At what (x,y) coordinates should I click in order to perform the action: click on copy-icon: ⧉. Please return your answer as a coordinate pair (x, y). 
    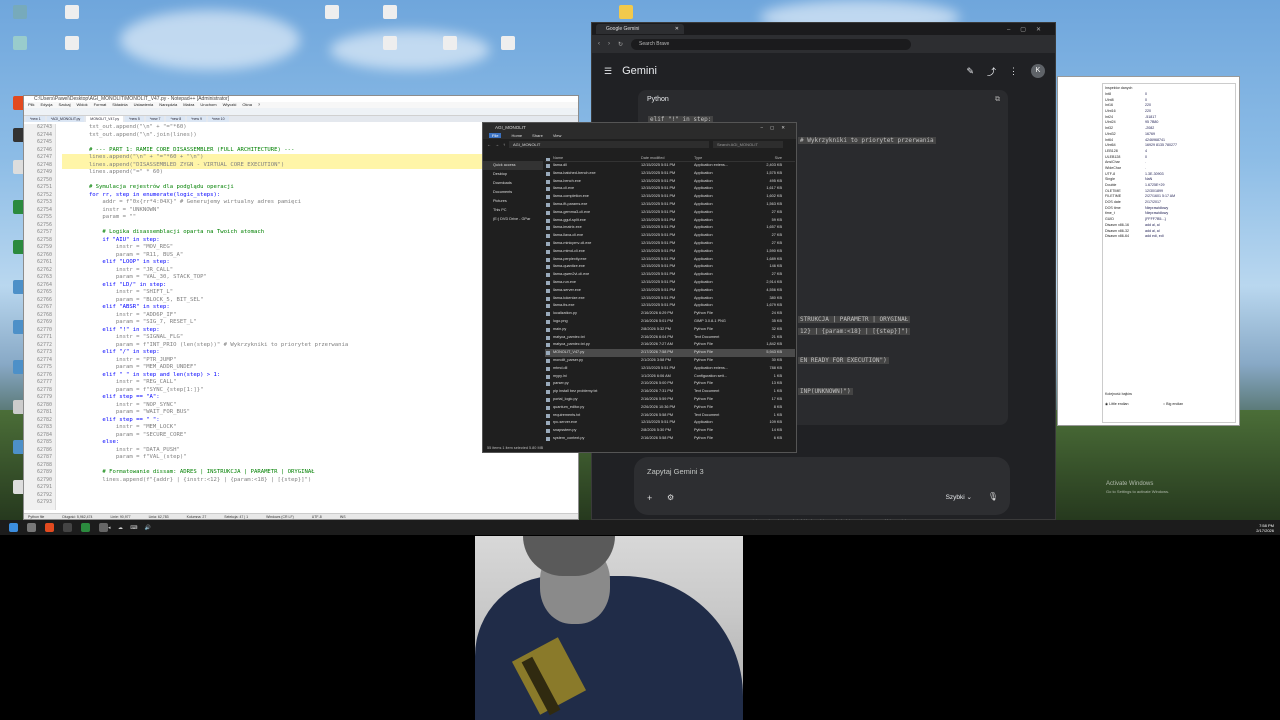
    Looking at the image, I should click on (997, 100).